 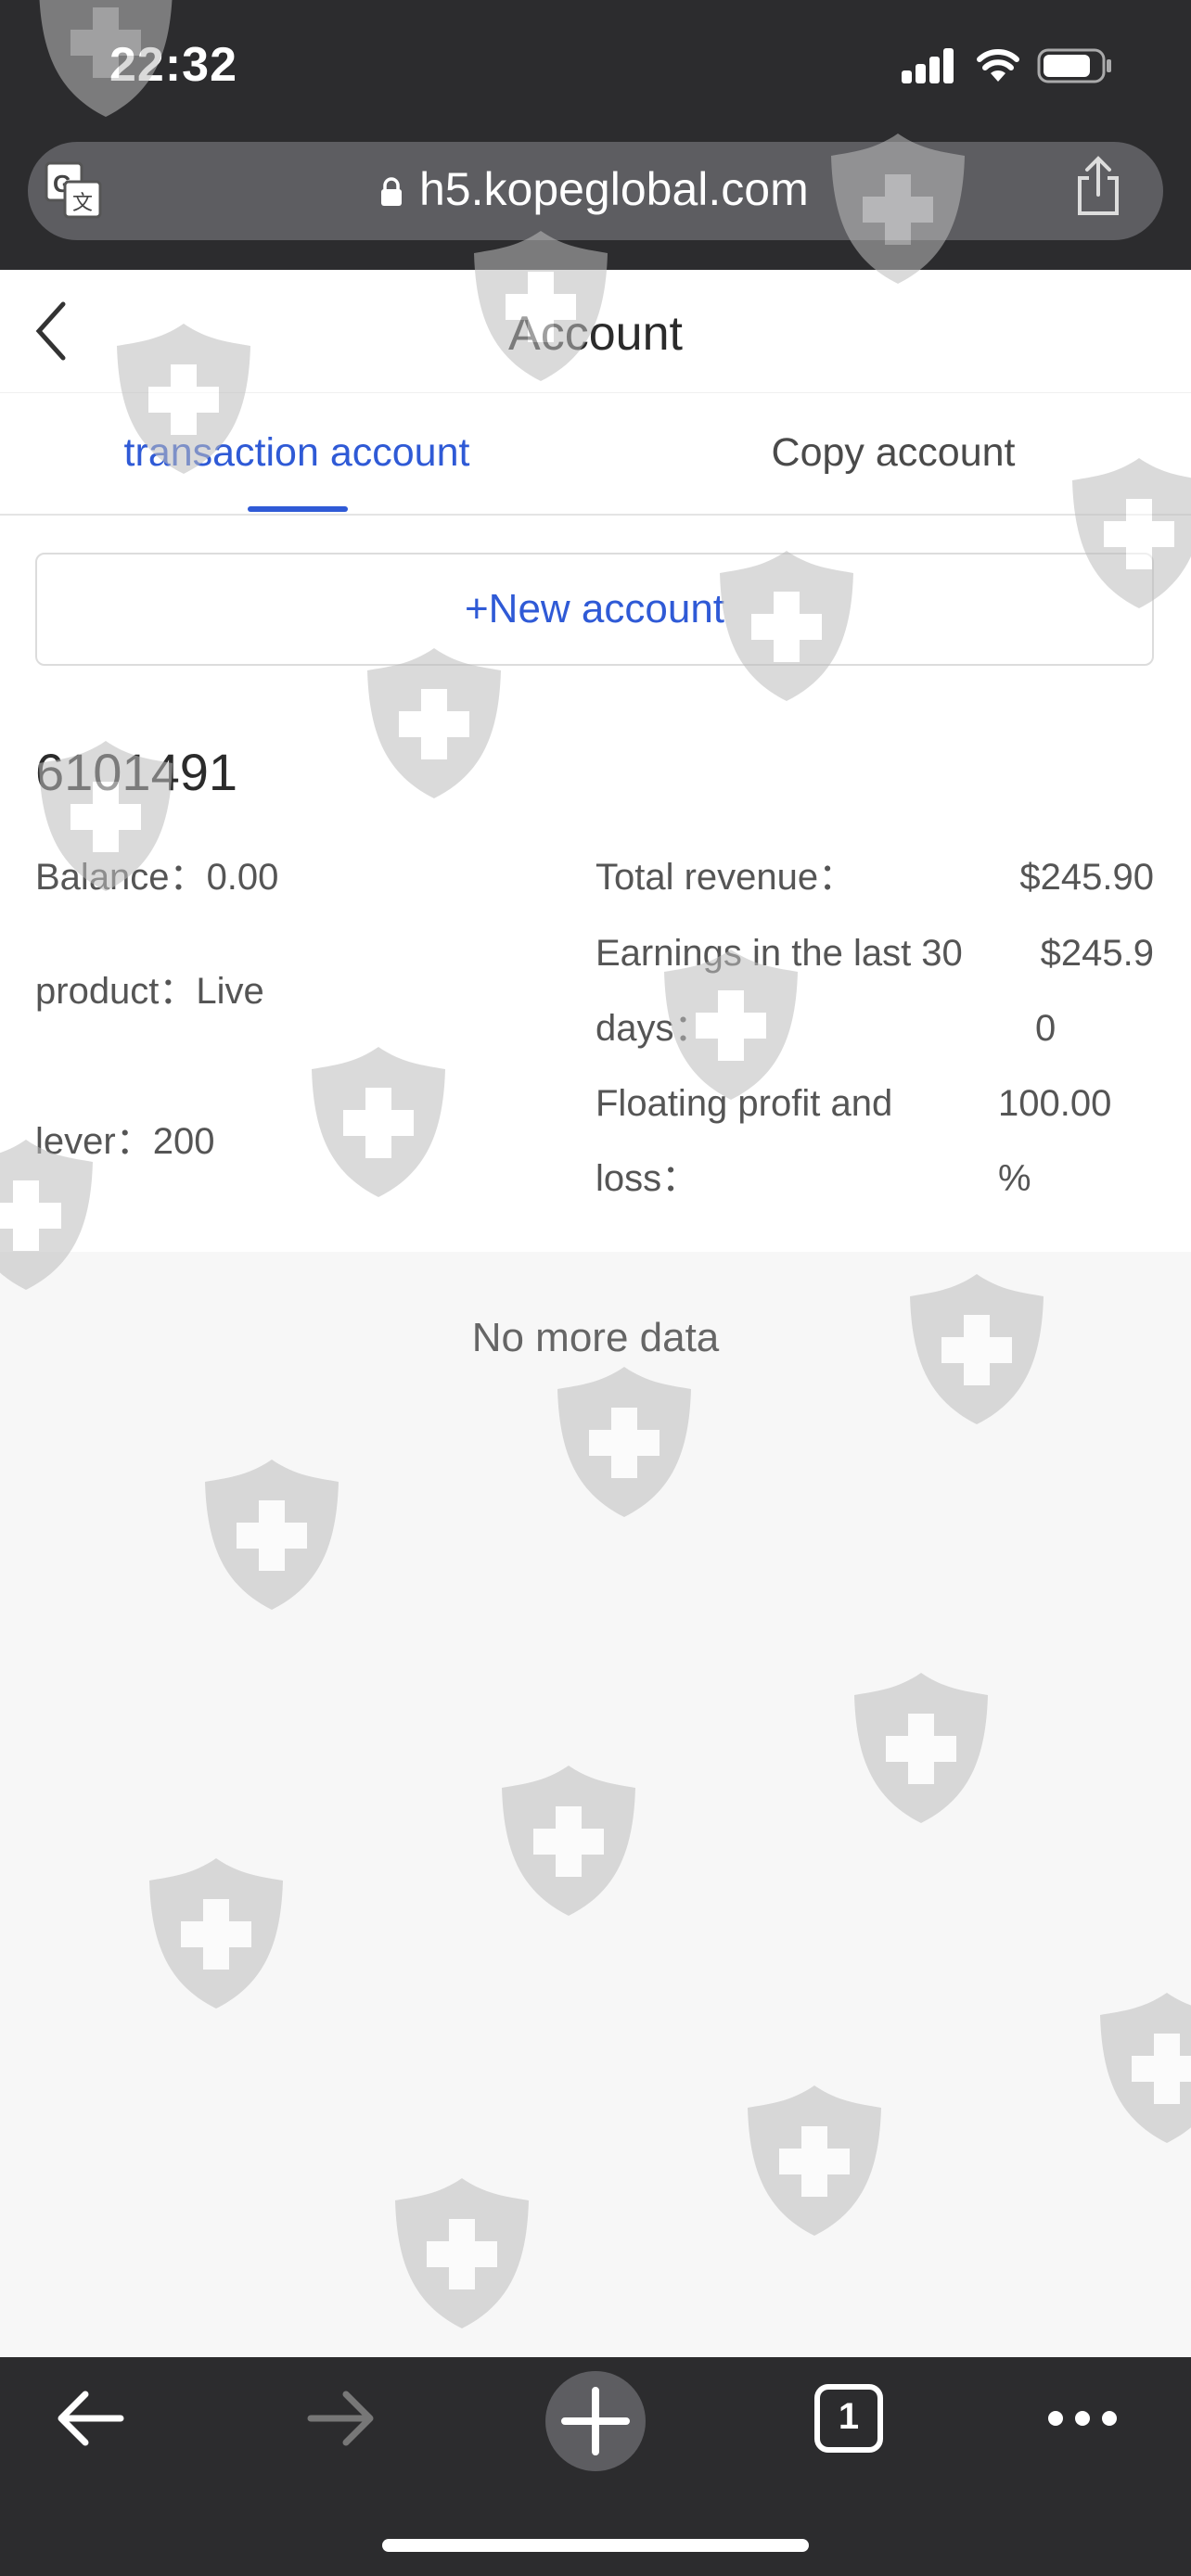 What do you see at coordinates (614, 189) in the screenshot?
I see `url-text: h5.kopeglobal.com` at bounding box center [614, 189].